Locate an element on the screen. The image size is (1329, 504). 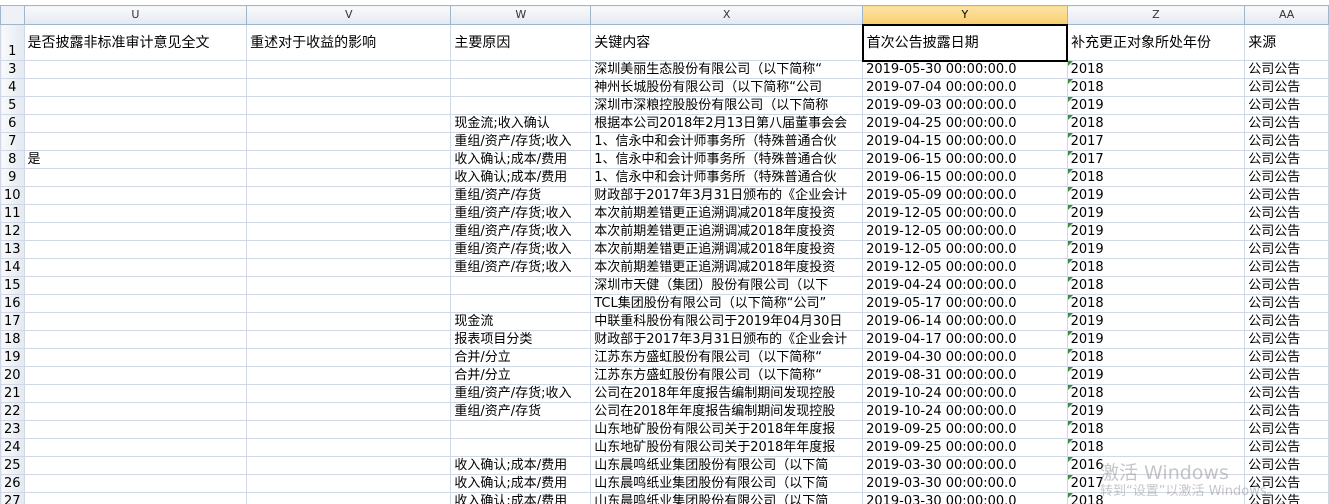
row-header: 19 is located at coordinates (12, 357).